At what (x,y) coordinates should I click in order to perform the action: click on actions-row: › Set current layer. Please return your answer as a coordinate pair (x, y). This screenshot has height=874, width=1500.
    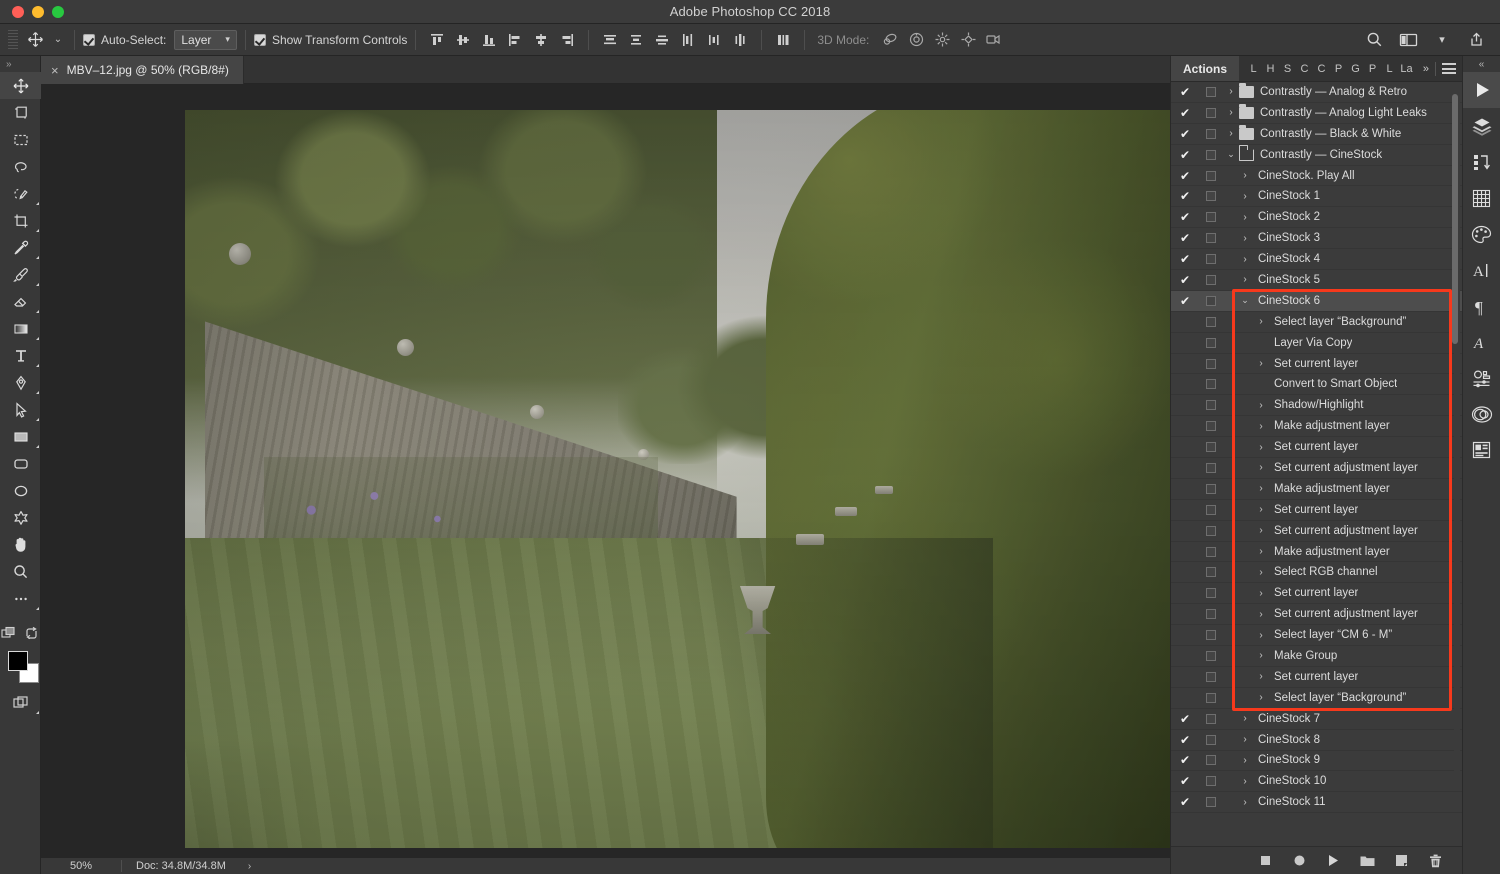
    Looking at the image, I should click on (1316, 364).